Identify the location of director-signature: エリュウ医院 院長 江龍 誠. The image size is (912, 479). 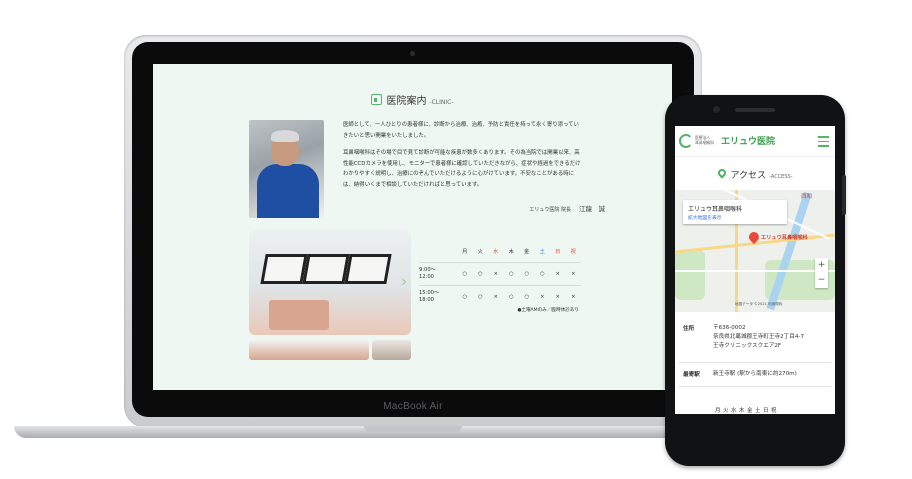
(549, 208).